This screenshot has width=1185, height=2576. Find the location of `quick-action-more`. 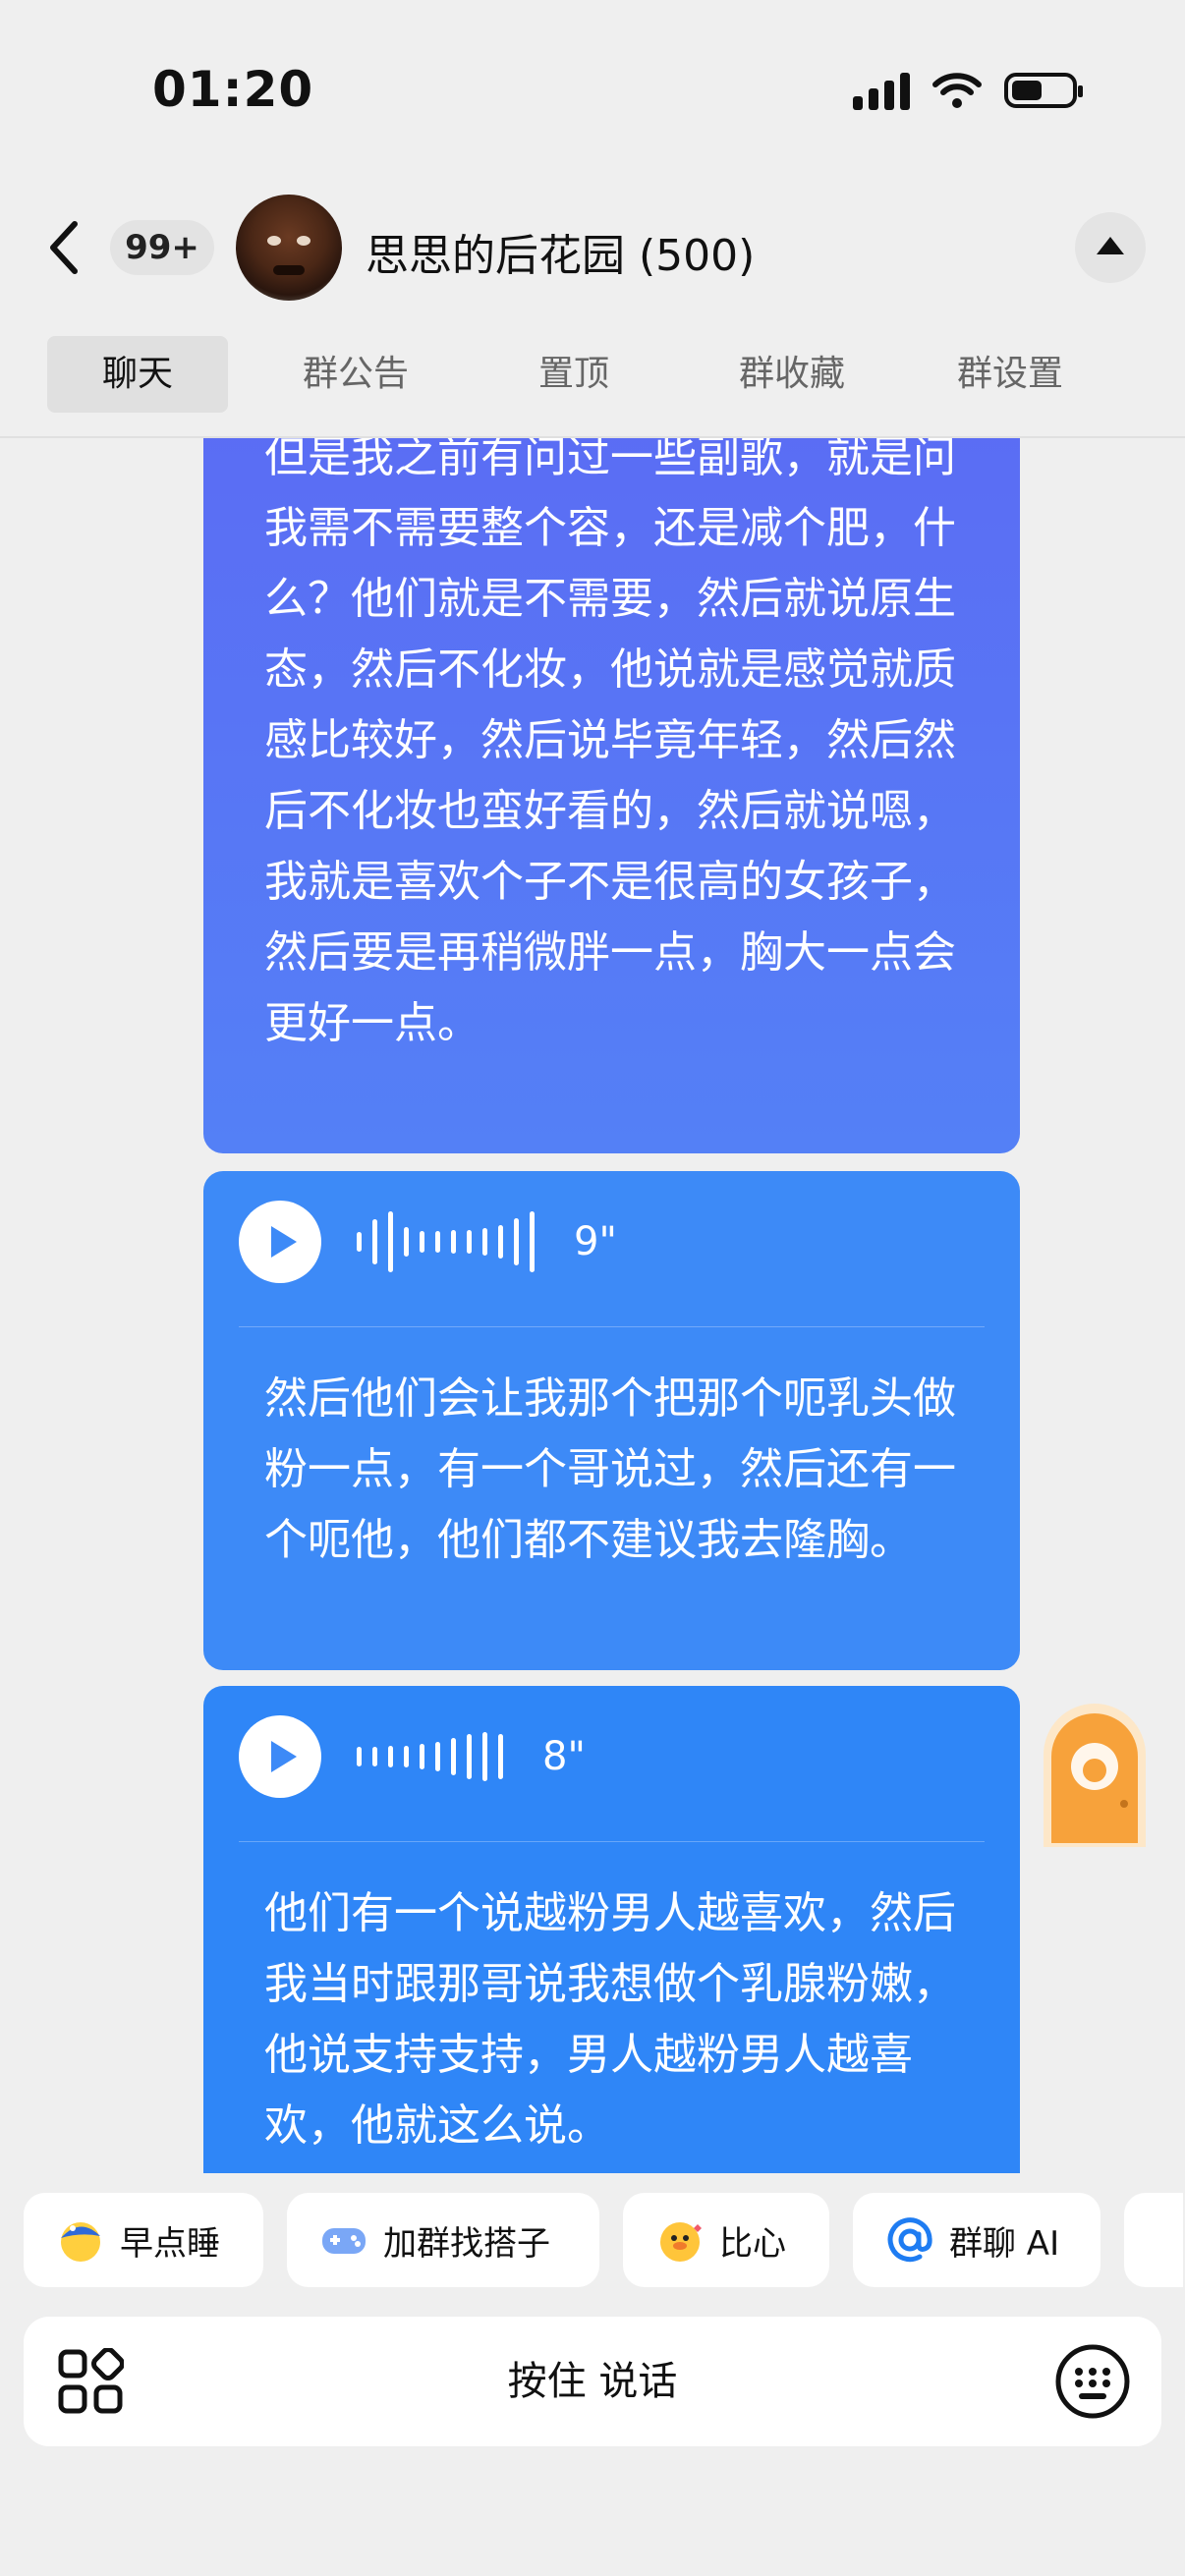

quick-action-more is located at coordinates (1154, 2240).